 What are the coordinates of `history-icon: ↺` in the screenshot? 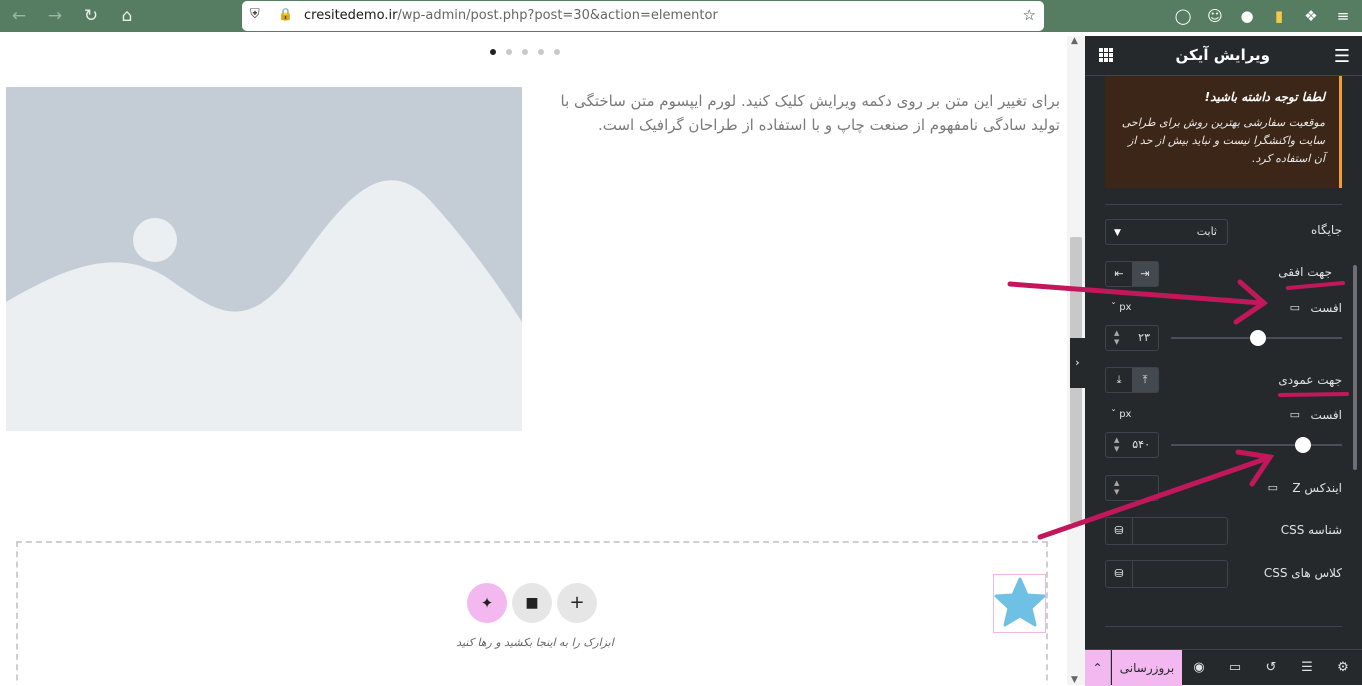 It's located at (1271, 668).